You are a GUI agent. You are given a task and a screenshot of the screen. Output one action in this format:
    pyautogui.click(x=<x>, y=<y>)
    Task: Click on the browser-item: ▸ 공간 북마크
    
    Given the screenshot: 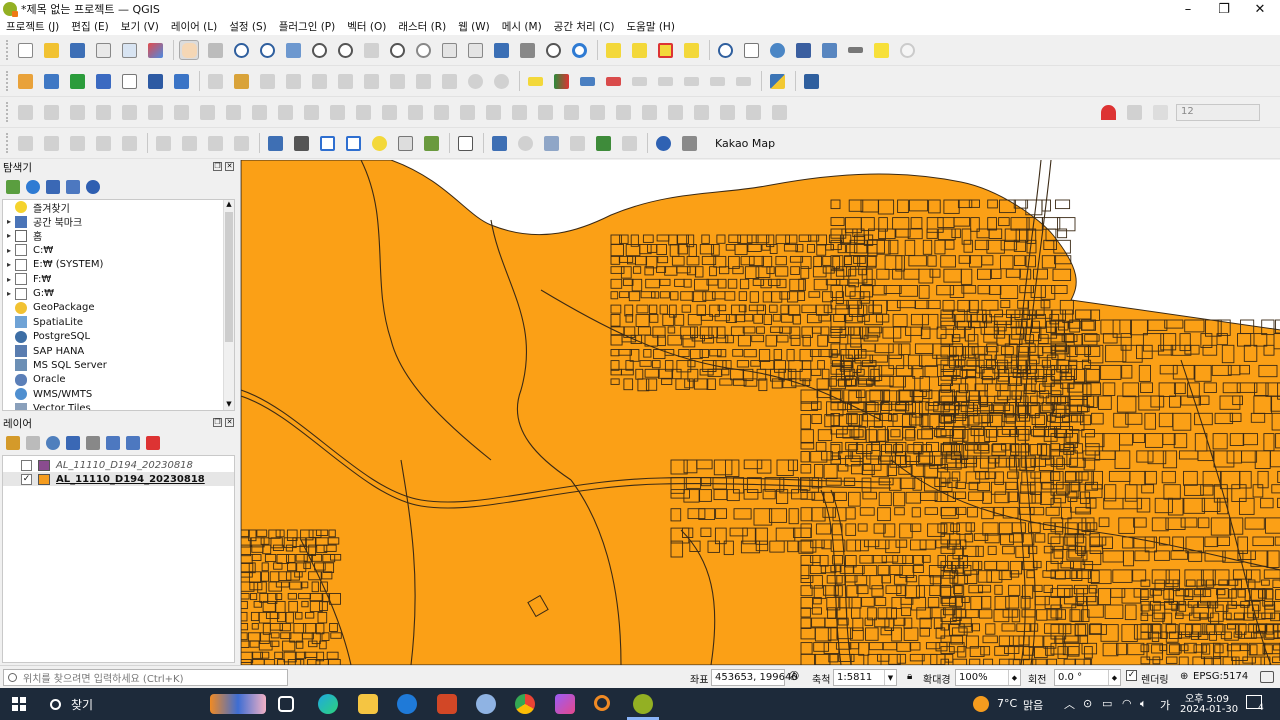 What is the action you would take?
    pyautogui.click(x=118, y=221)
    